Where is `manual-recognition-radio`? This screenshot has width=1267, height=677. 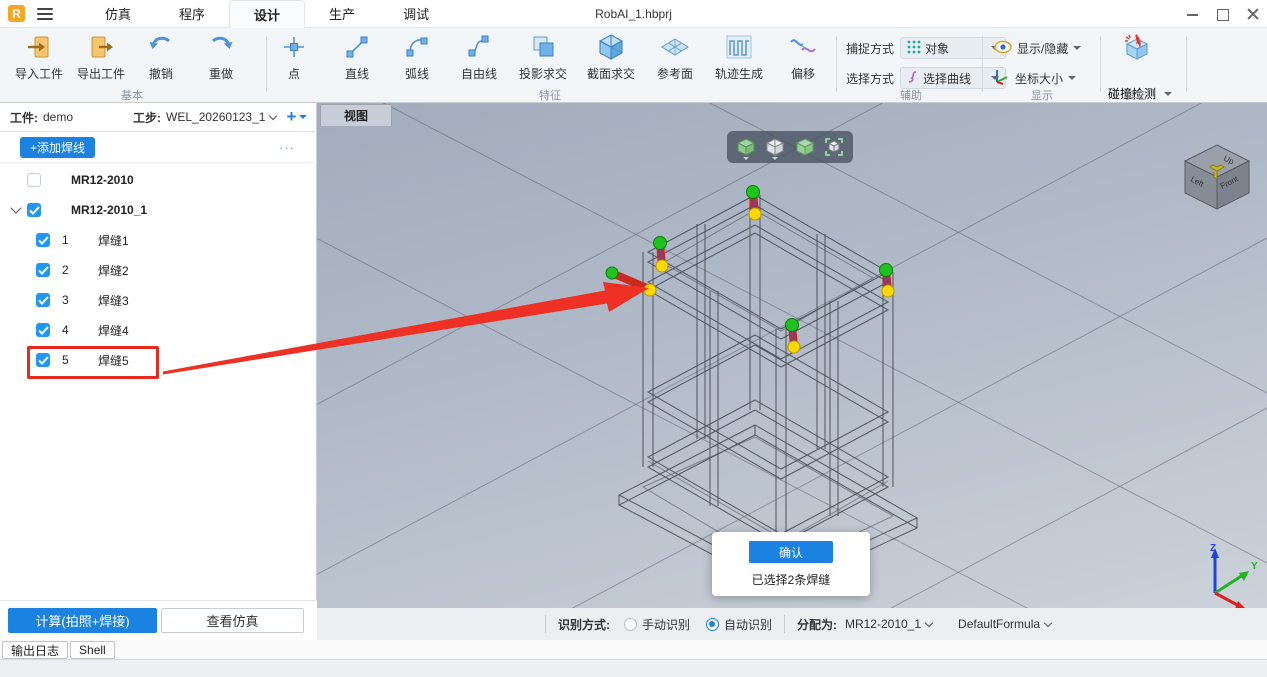
manual-recognition-radio is located at coordinates (630, 624).